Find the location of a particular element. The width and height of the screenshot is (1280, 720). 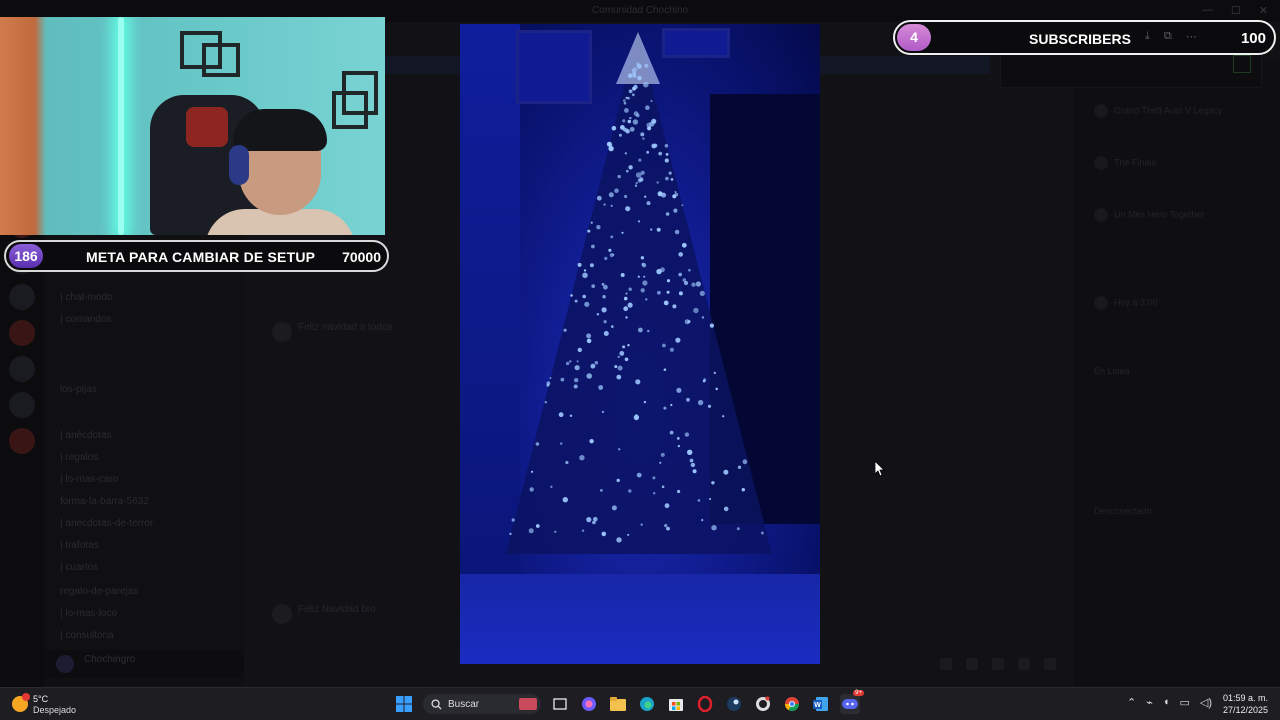

channel-item: | trafotas is located at coordinates (79, 545).